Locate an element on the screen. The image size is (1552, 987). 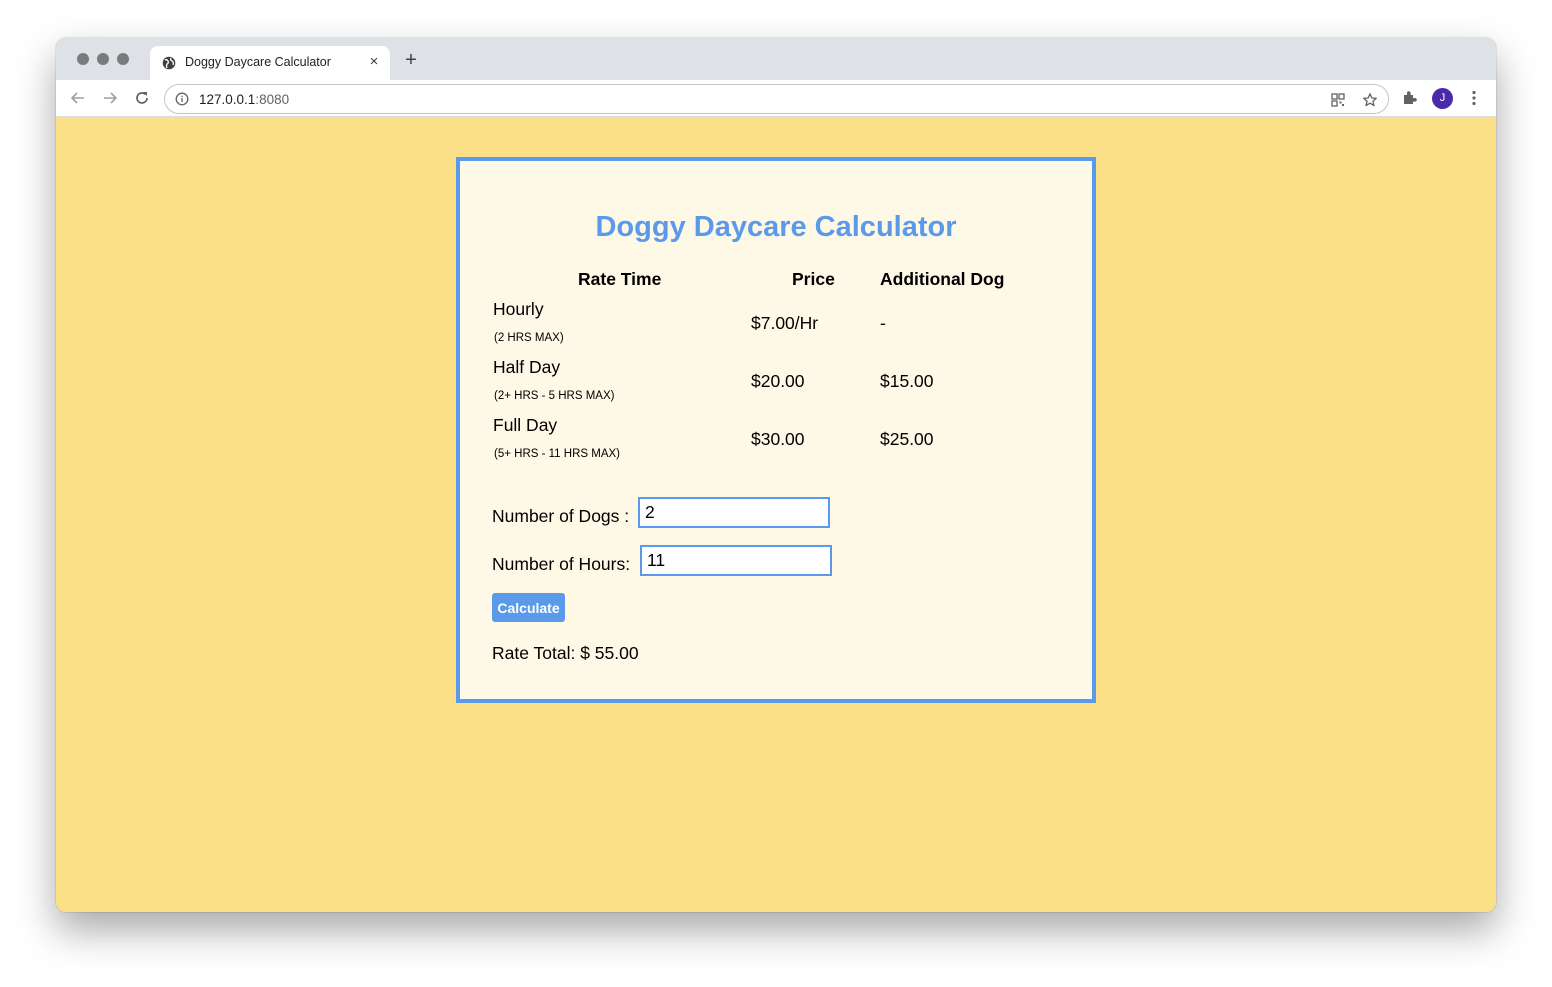
info-icon is located at coordinates (182, 99).